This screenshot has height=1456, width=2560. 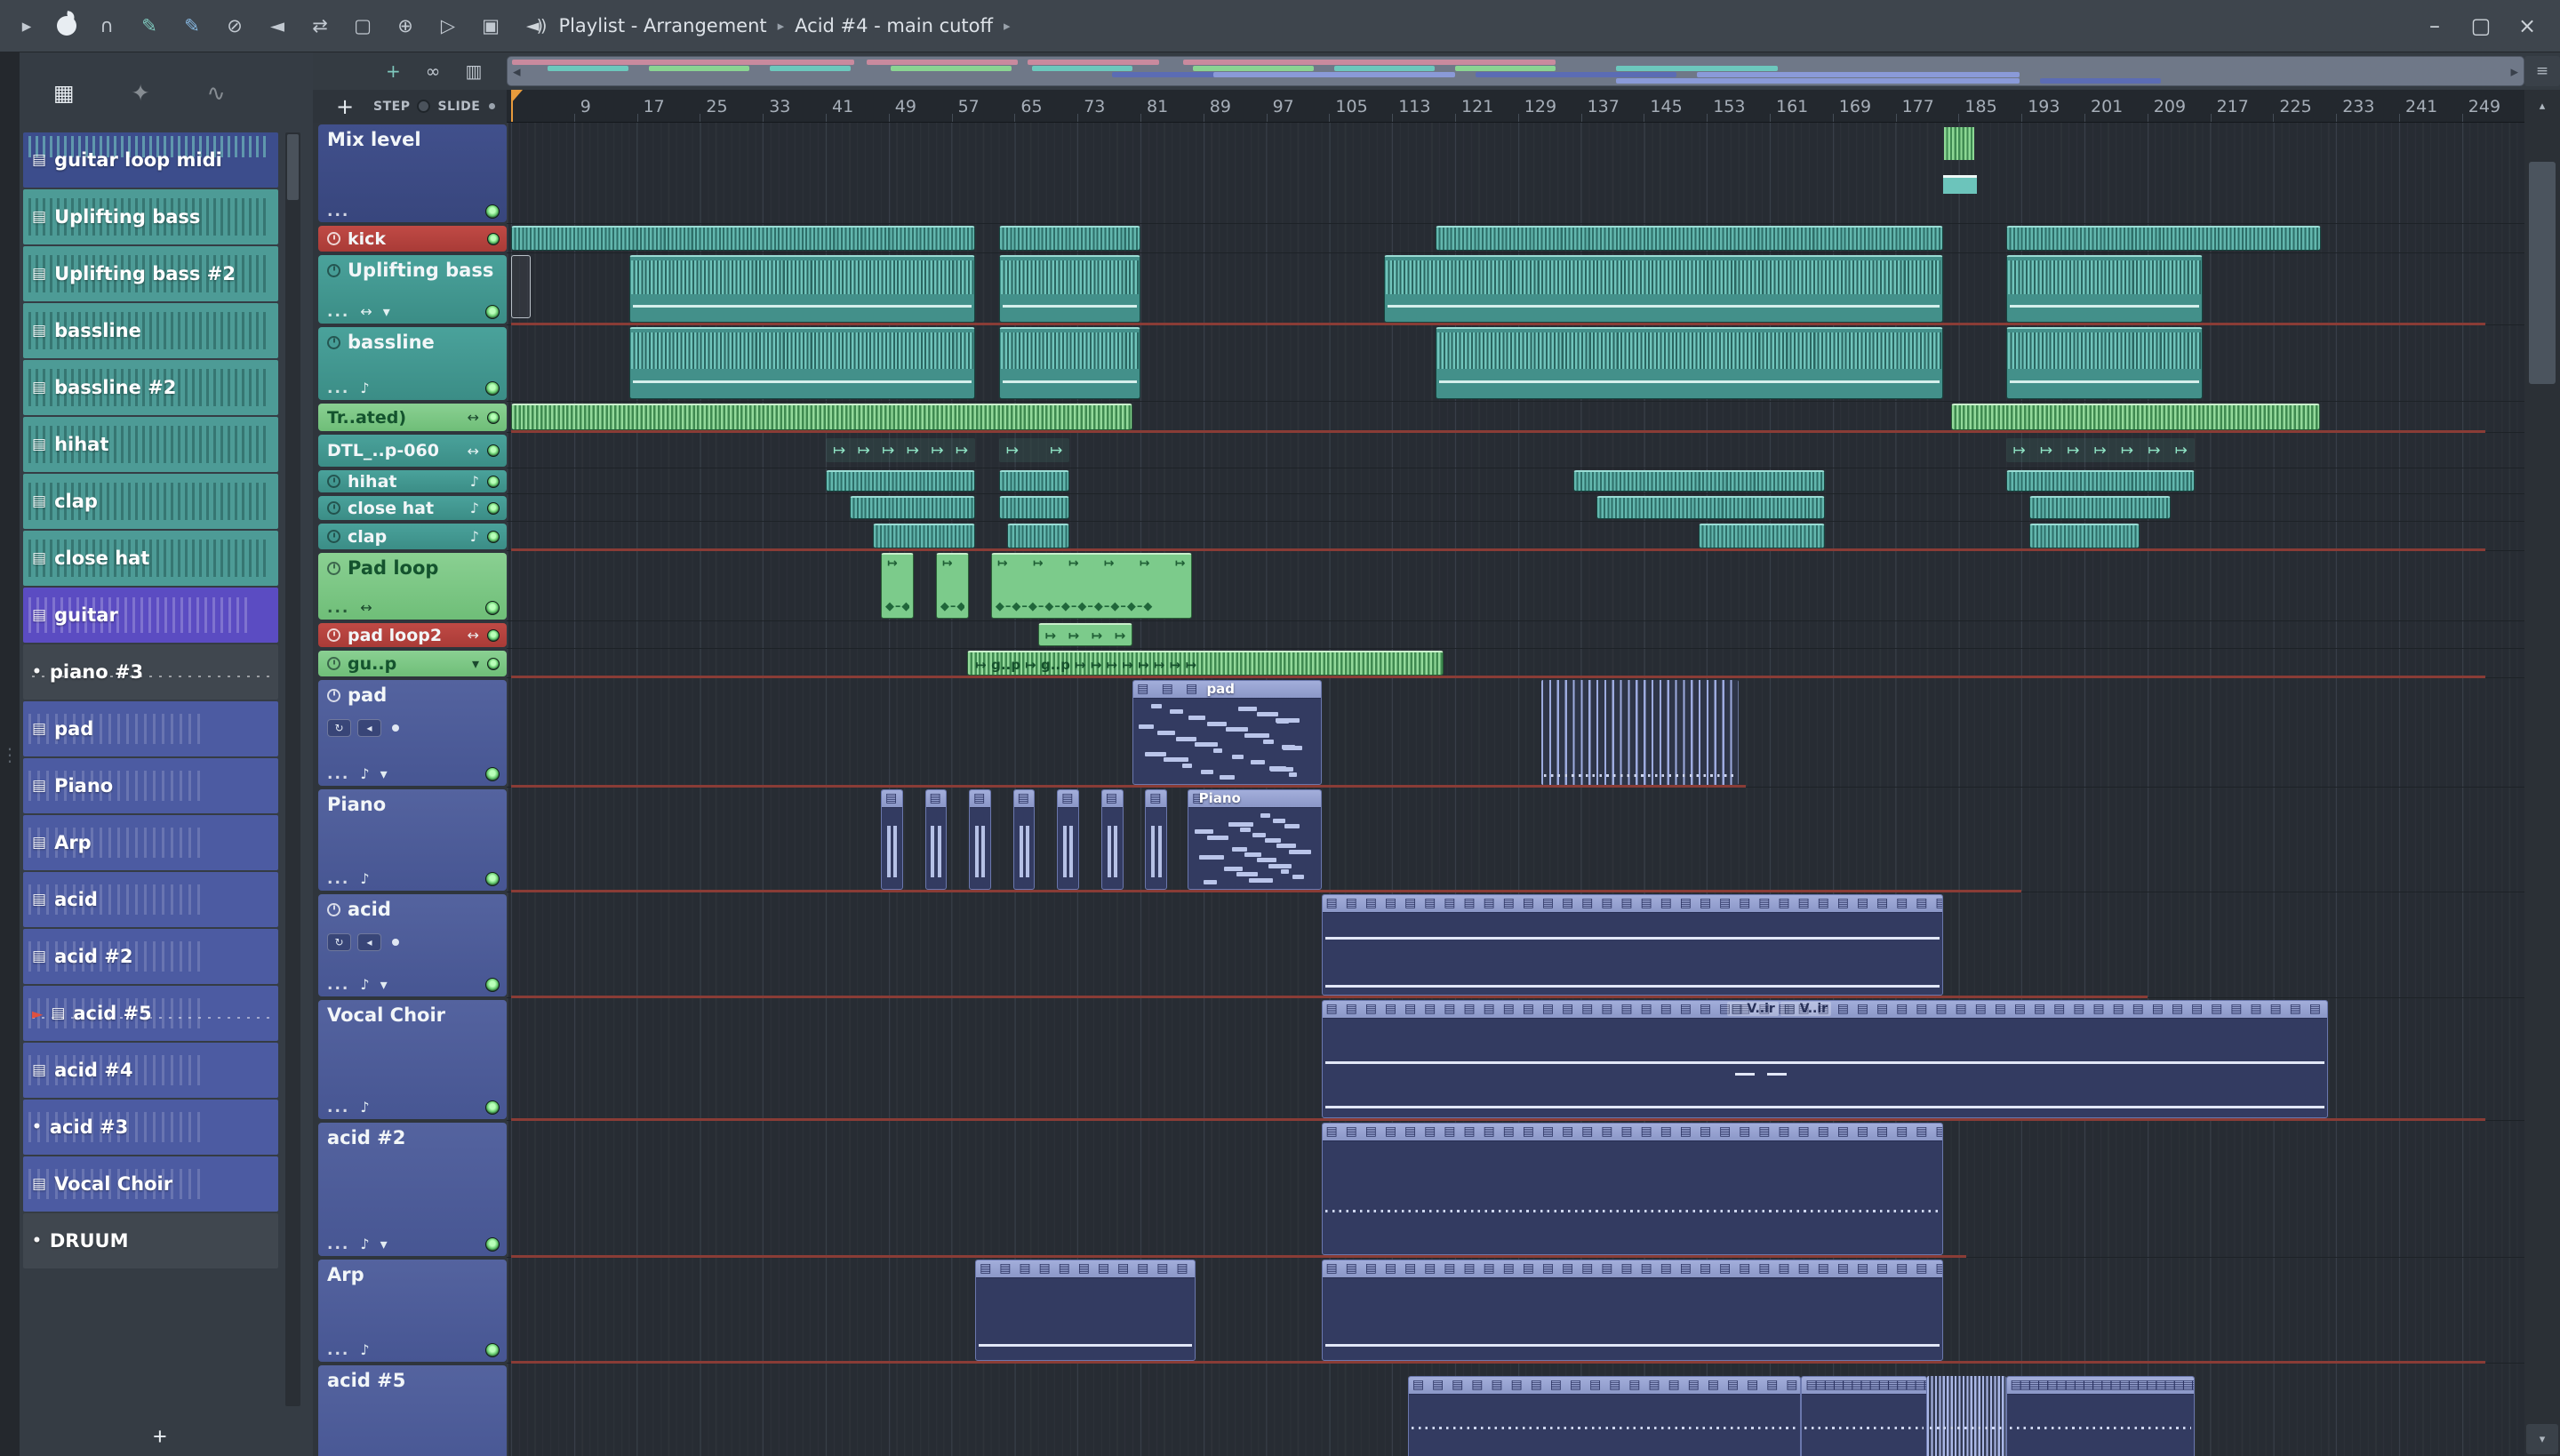 I want to click on layout-grid-icon: ▦, so click(x=64, y=93).